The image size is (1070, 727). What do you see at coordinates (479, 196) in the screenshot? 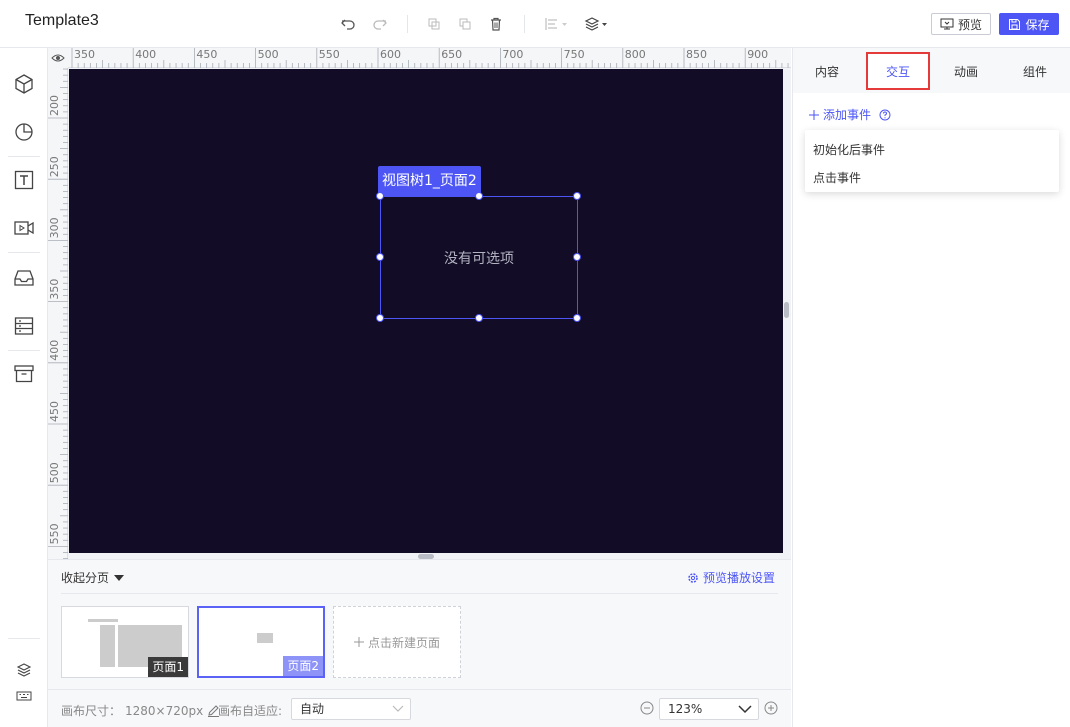
I see `resize-handle-n` at bounding box center [479, 196].